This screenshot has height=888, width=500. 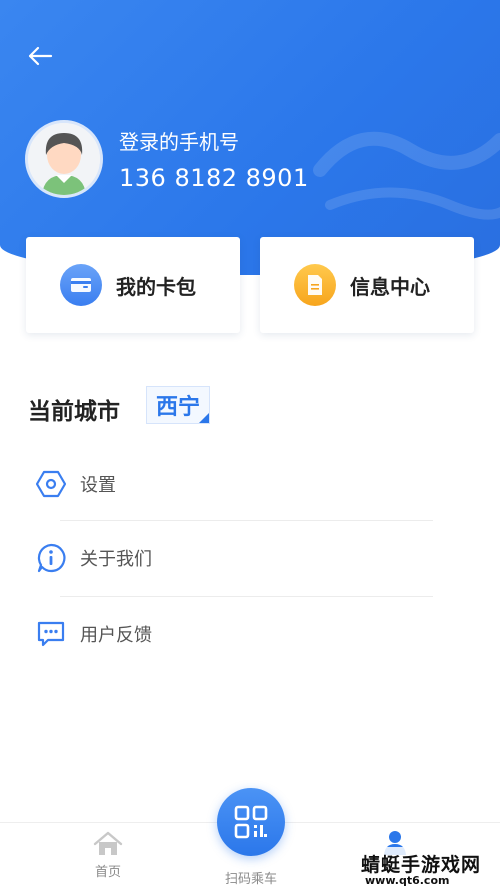 I want to click on menu-item-feedback: 用户反馈, so click(x=250, y=634).